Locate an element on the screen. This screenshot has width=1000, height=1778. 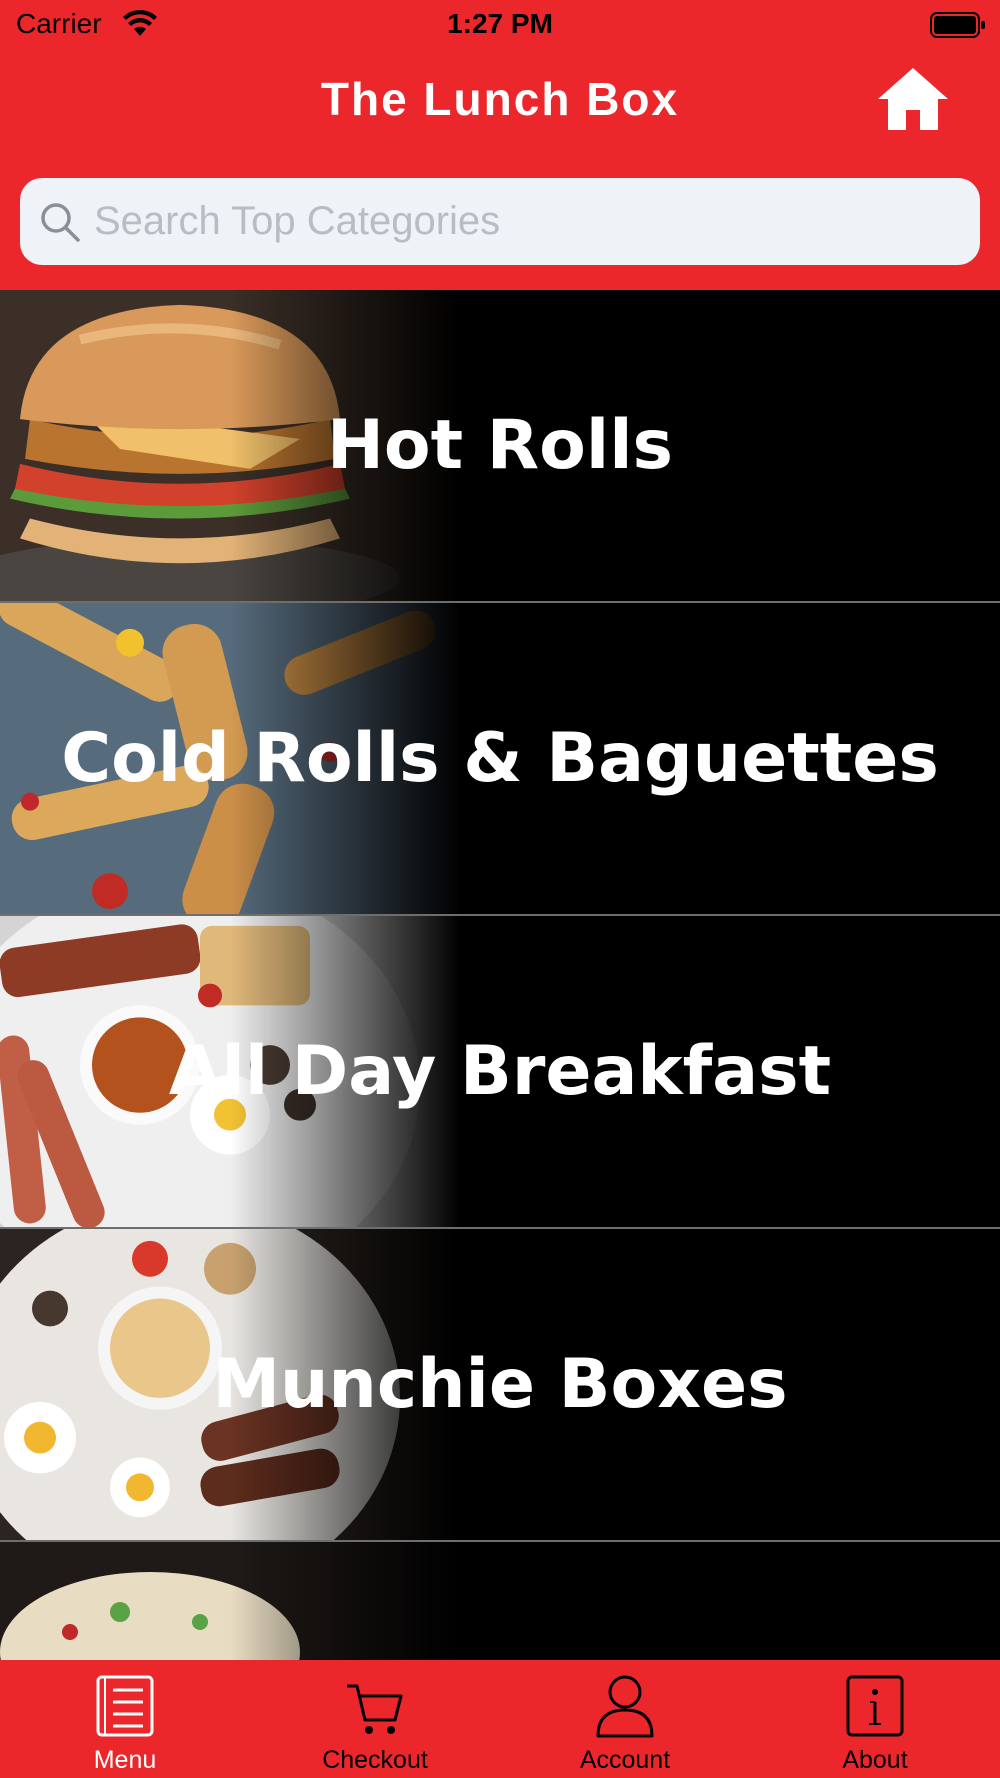
category-partial is located at coordinates (500, 1601).